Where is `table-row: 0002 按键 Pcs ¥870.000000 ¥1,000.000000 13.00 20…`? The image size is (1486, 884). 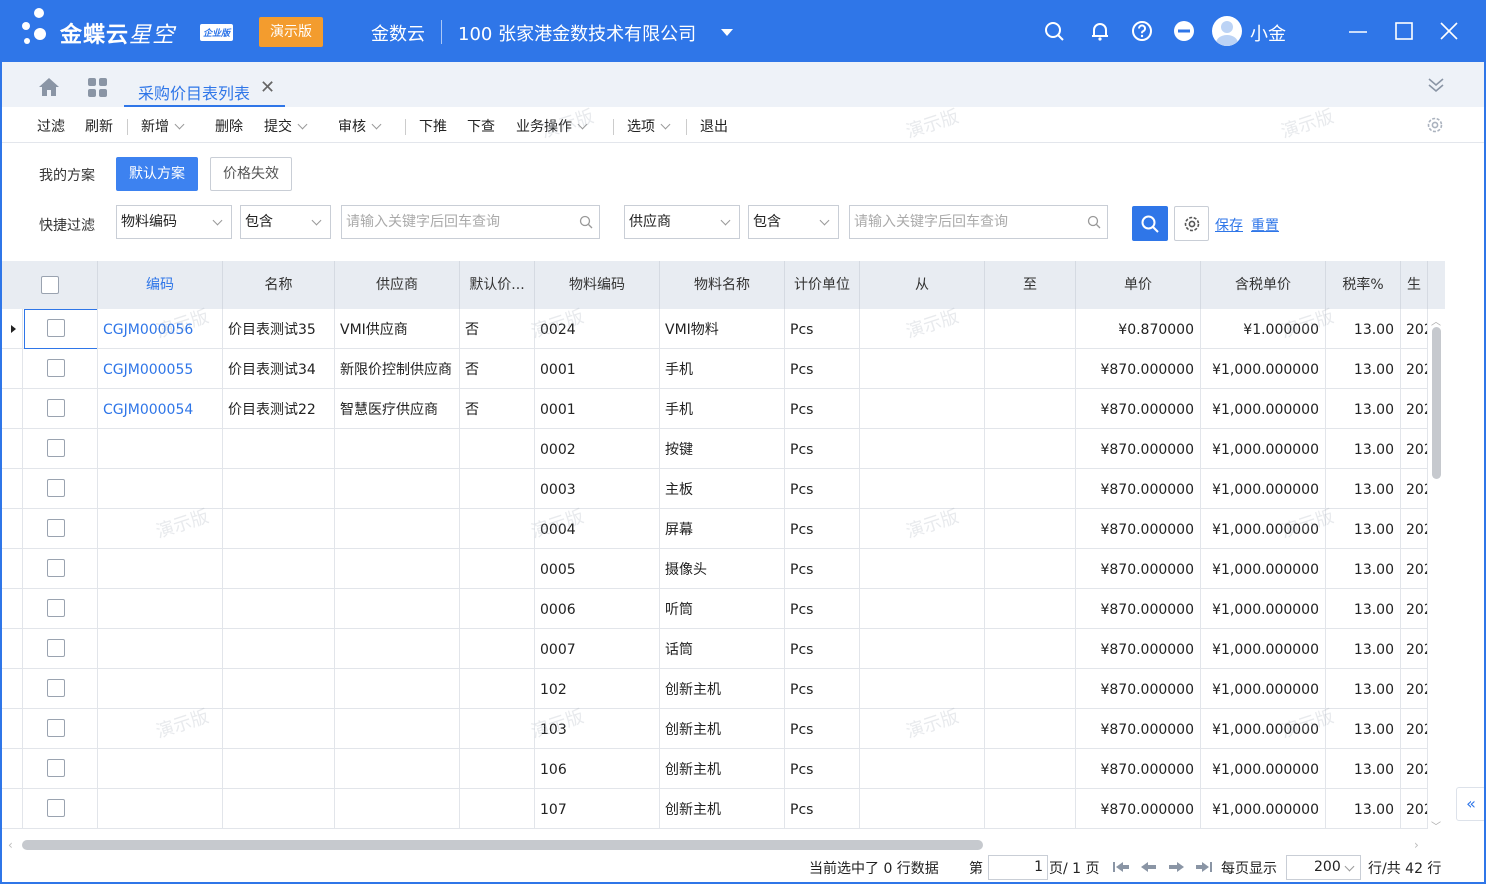
table-row: 0002 按键 Pcs ¥870.000000 ¥1,000.000000 13.00 20… is located at coordinates (722, 449).